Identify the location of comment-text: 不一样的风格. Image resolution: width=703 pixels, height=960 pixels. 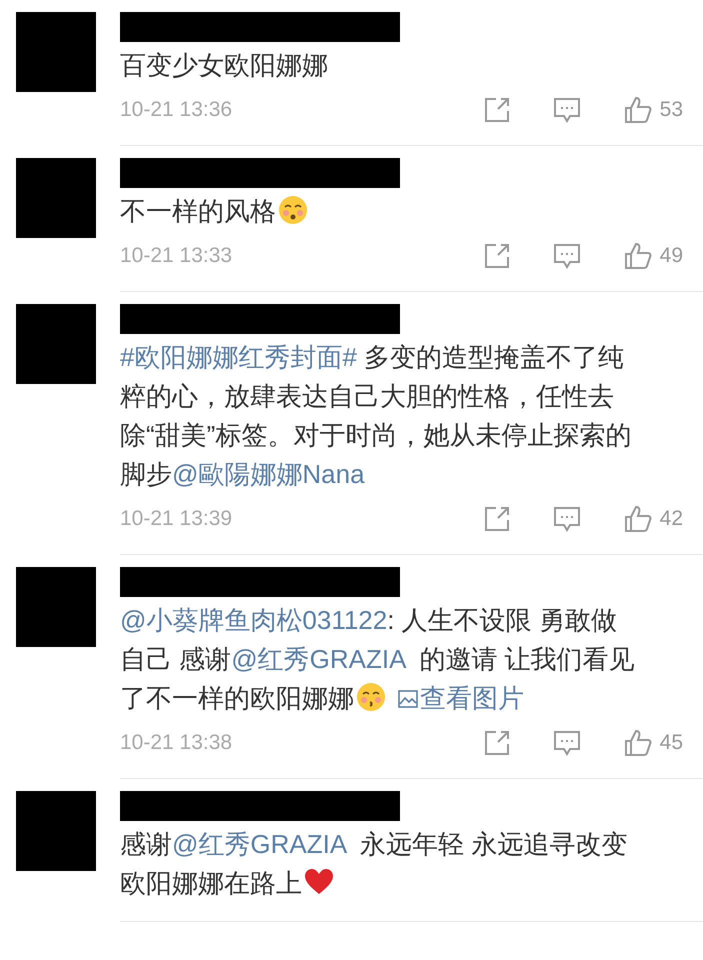
(377, 211).